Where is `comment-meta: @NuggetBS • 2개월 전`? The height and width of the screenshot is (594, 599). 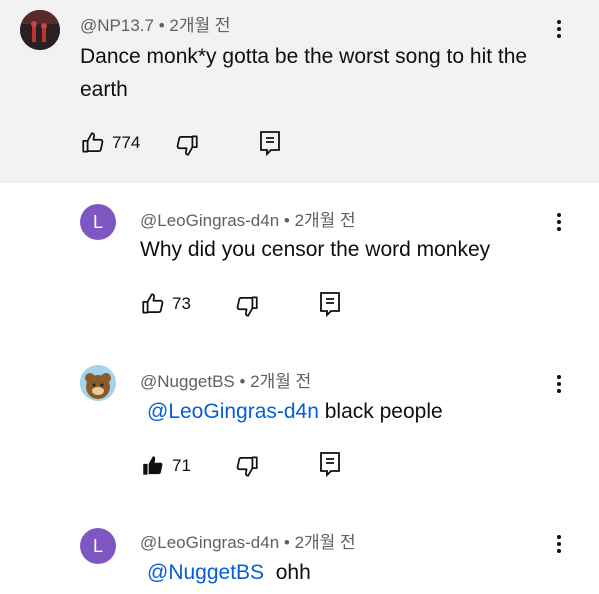 comment-meta: @NuggetBS • 2개월 전 is located at coordinates (225, 379).